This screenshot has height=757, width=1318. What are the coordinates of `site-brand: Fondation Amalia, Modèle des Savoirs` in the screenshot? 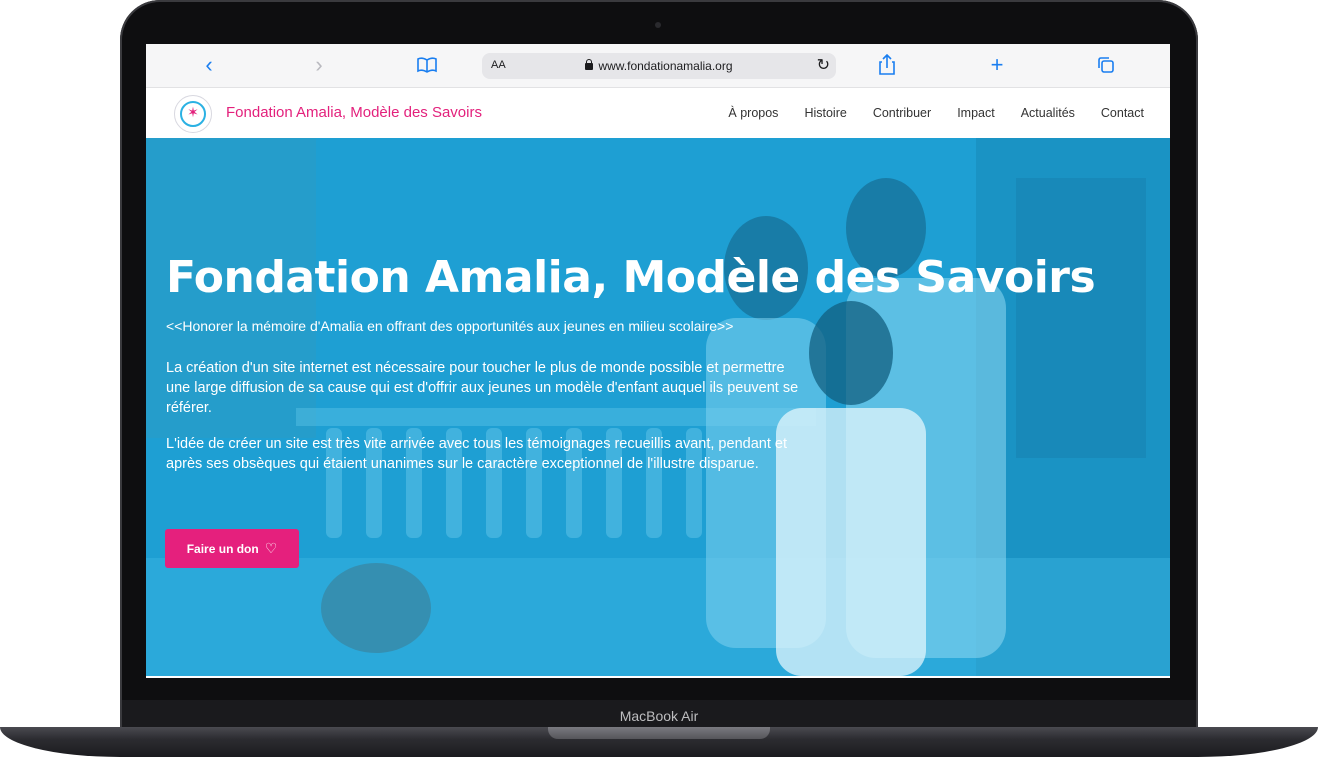 It's located at (354, 112).